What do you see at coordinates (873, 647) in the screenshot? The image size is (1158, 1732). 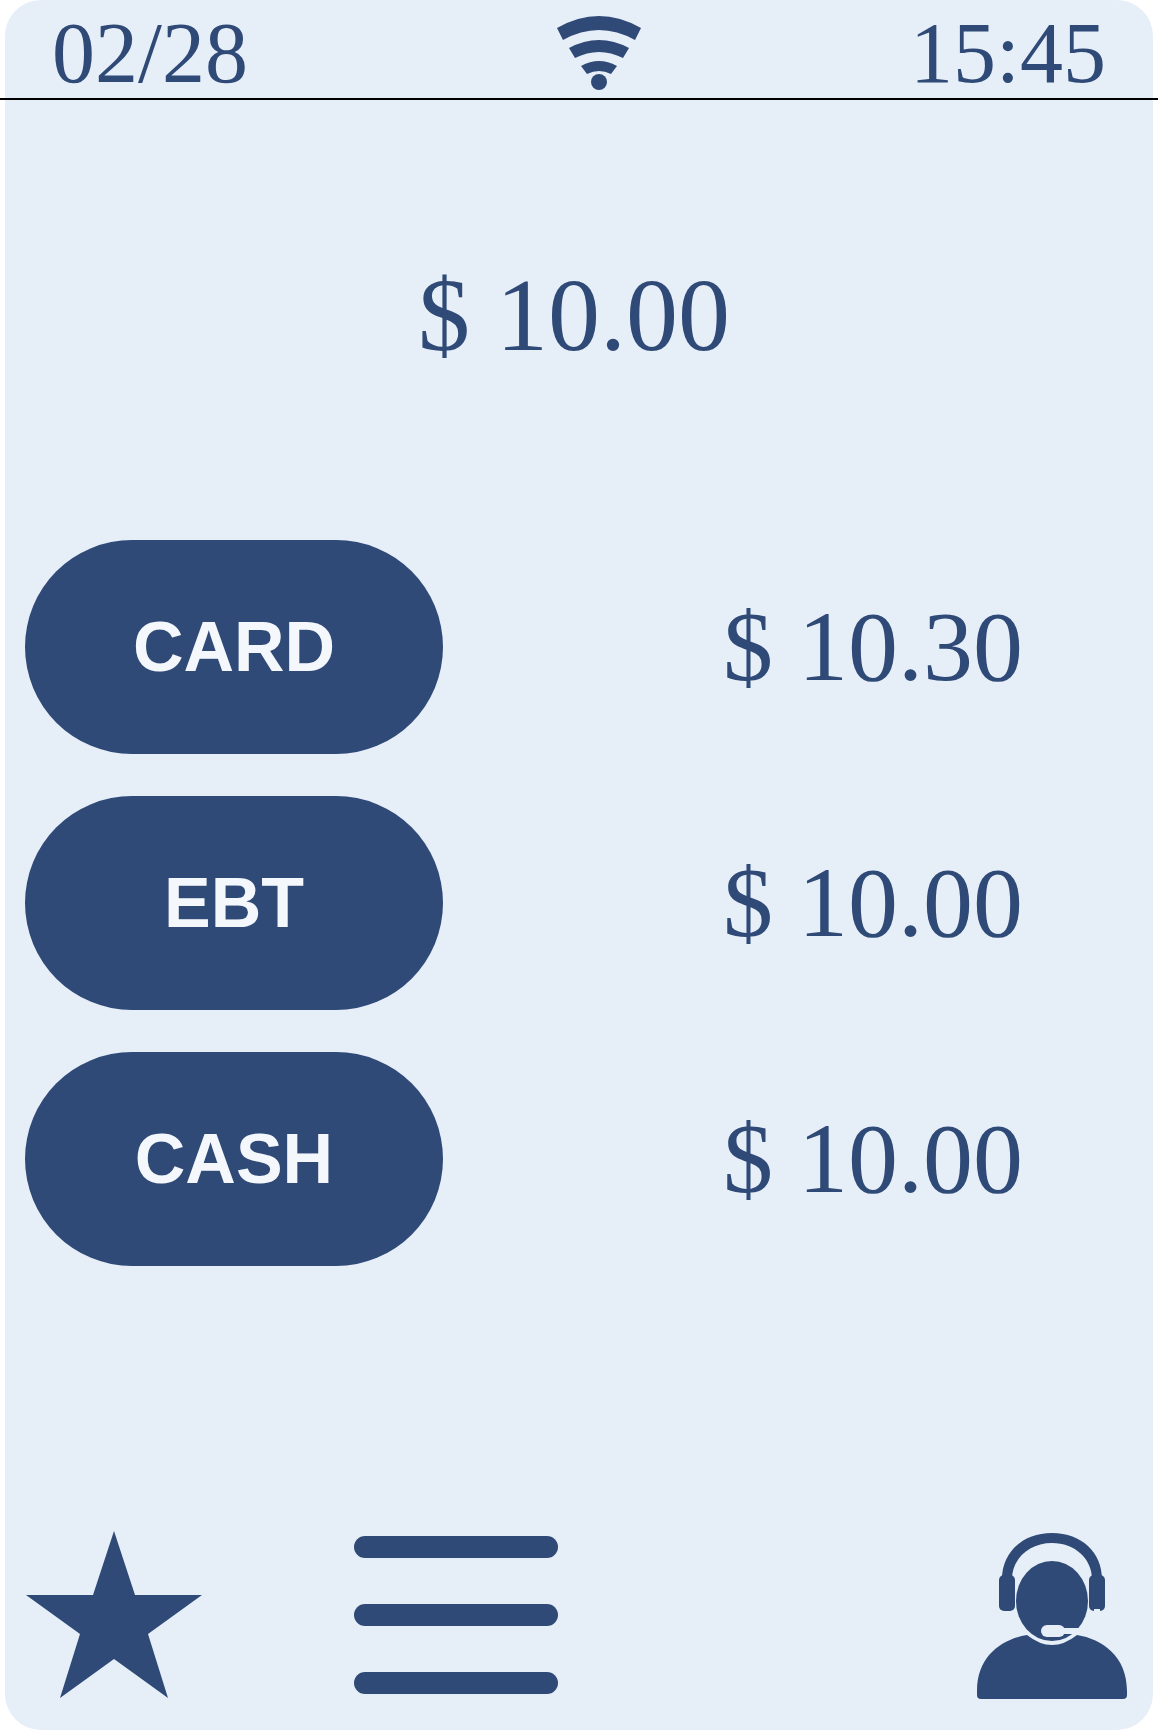 I see `payment-amount: $ 10.30` at bounding box center [873, 647].